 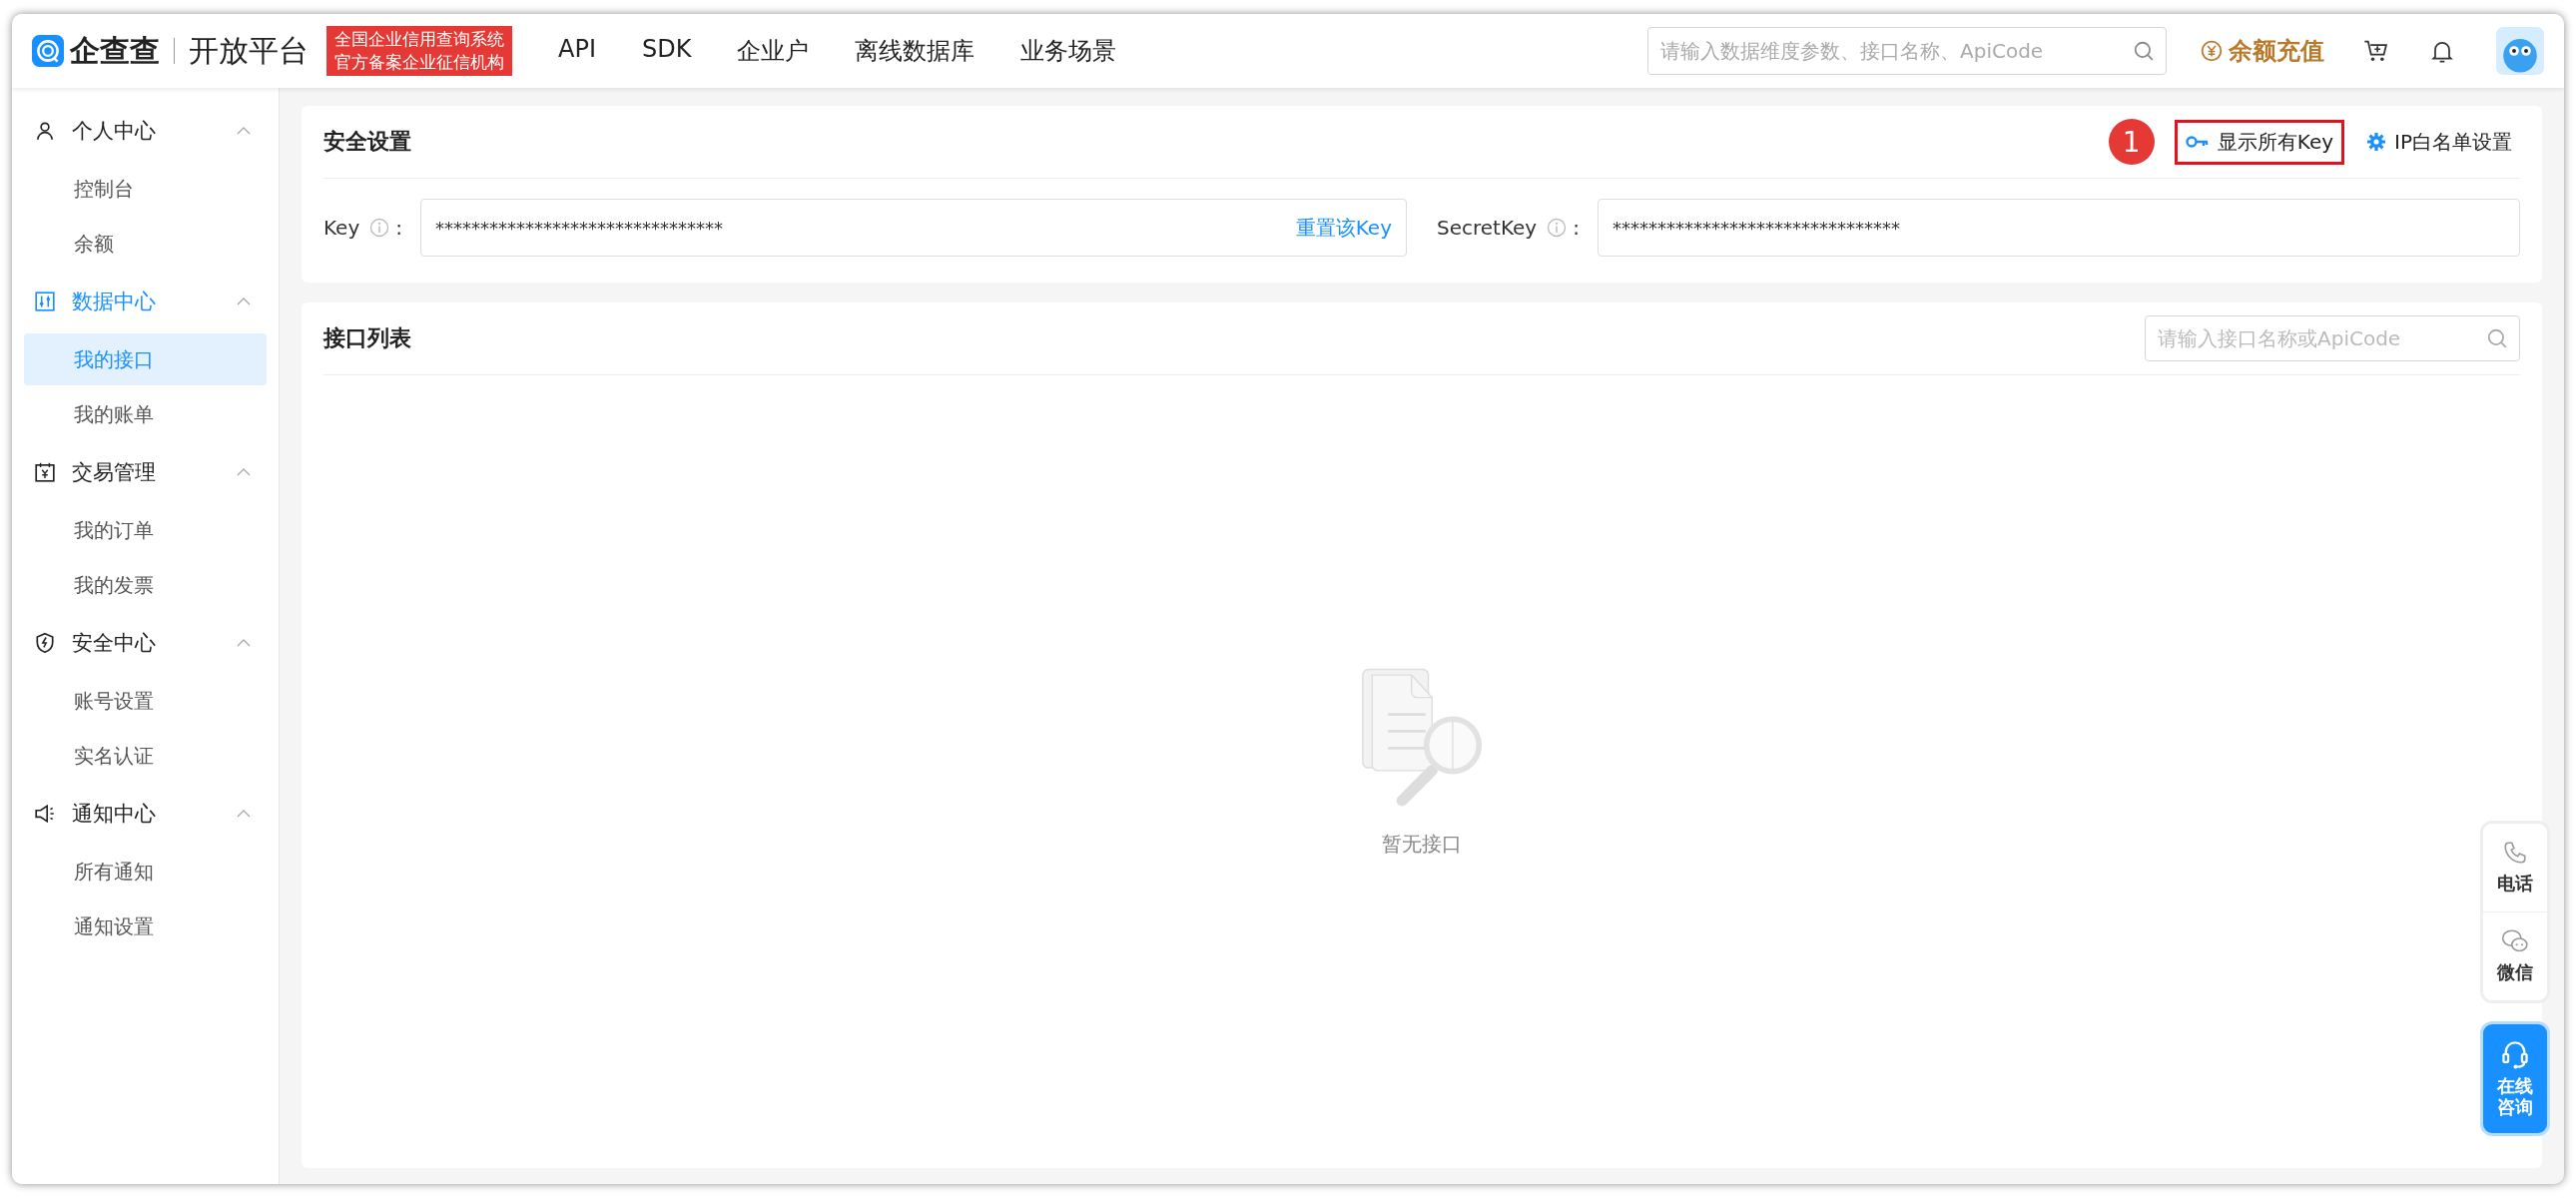 I want to click on sidebar-group: 安全中心, so click(x=145, y=643).